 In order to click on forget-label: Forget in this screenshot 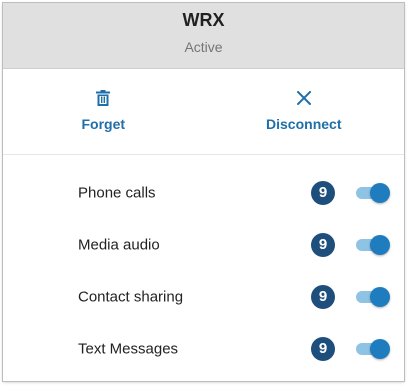, I will do `click(103, 124)`.